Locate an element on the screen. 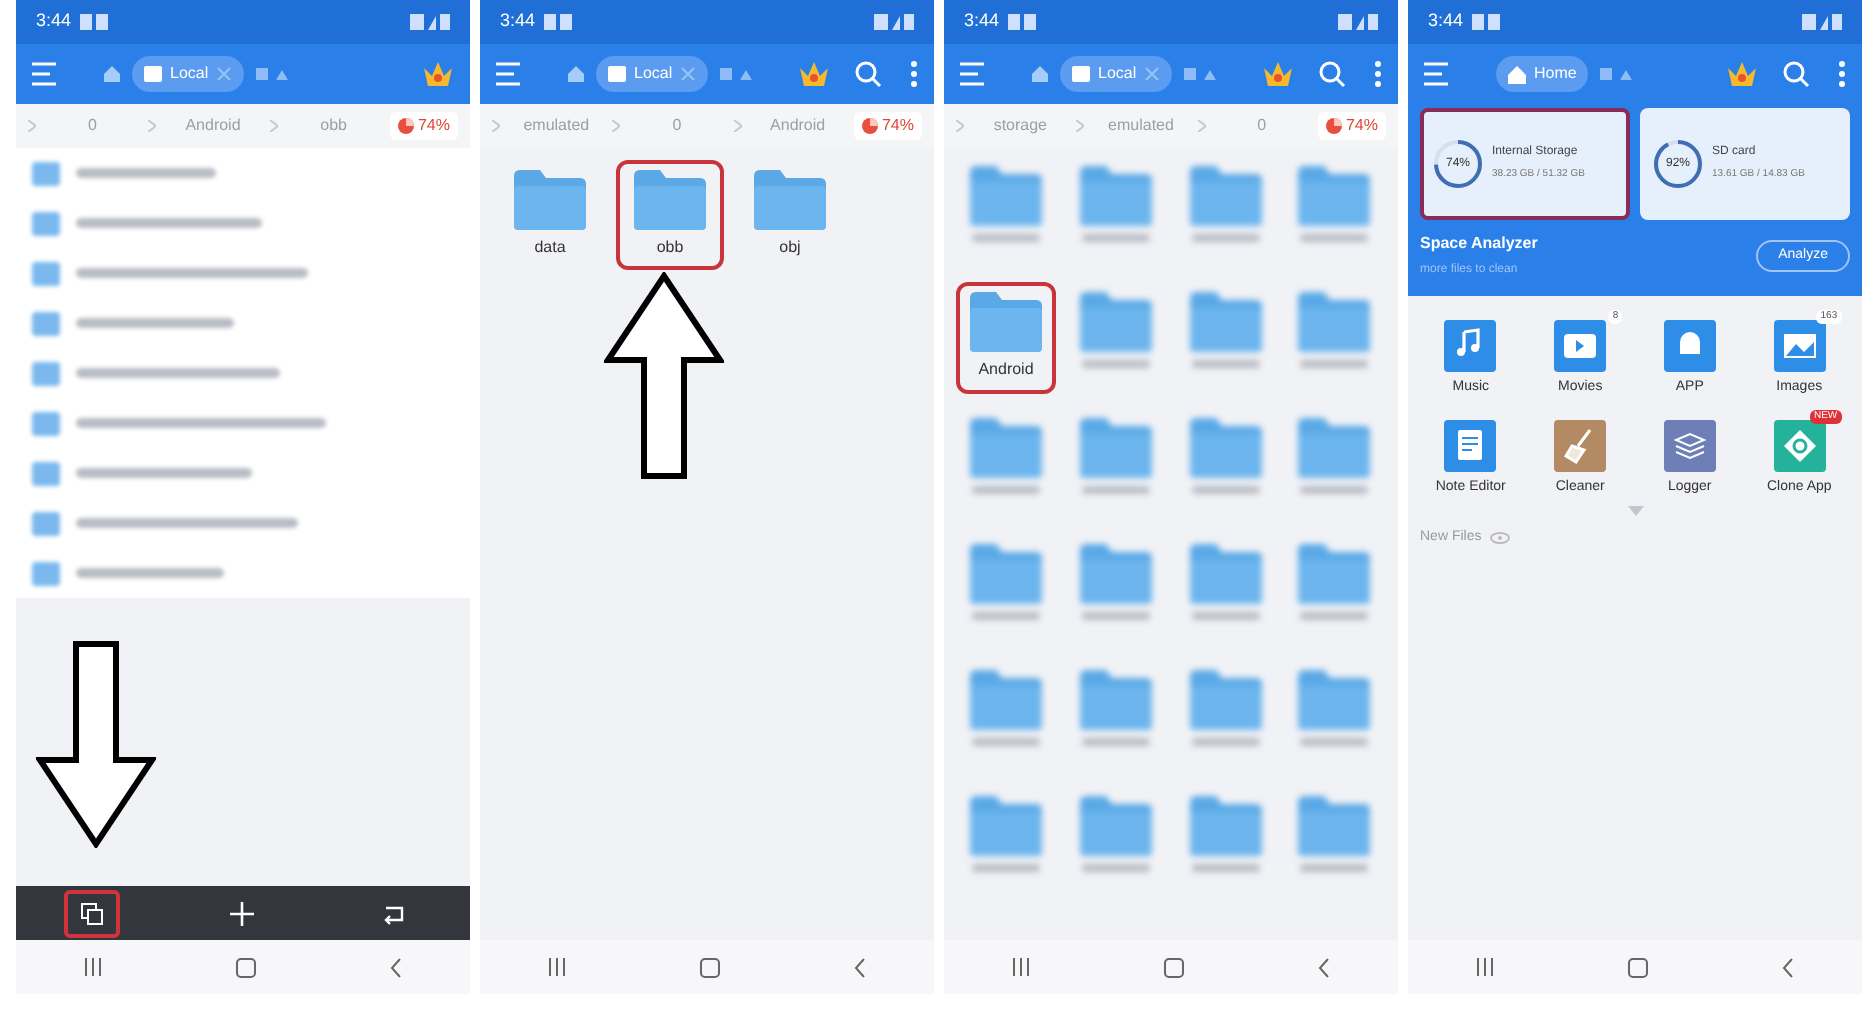 The image size is (1868, 1032). plus-icon is located at coordinates (242, 913).